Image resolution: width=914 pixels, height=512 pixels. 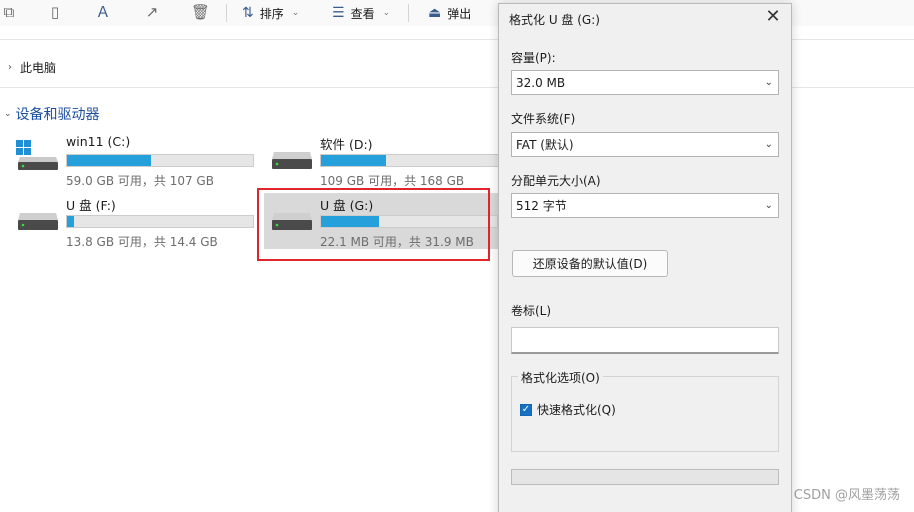 I want to click on sort-label: 排序, so click(x=271, y=13).